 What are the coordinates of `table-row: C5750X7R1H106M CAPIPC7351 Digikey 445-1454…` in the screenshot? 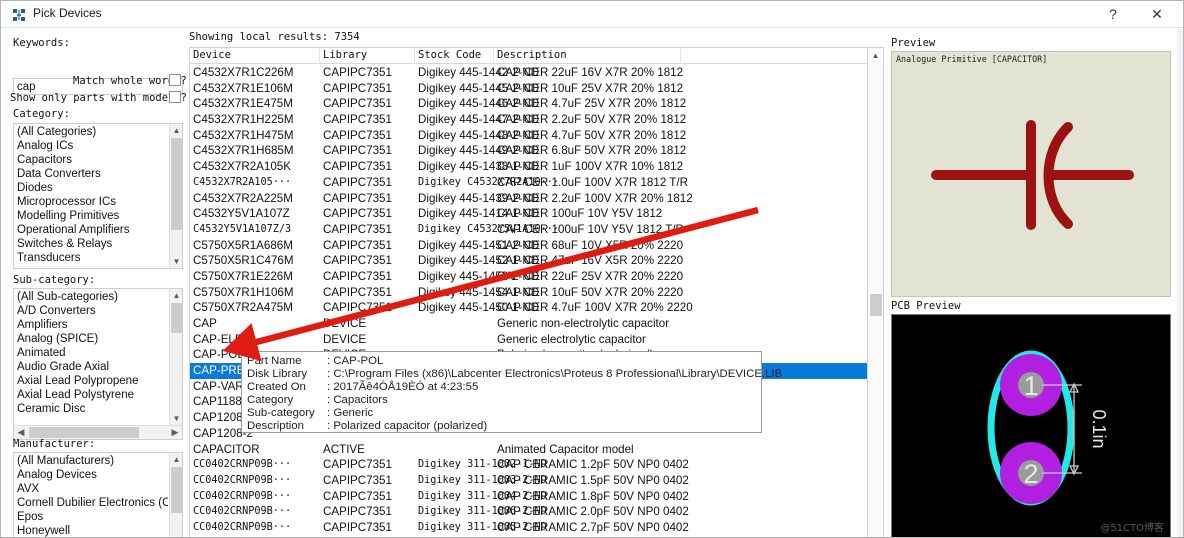 It's located at (536, 293).